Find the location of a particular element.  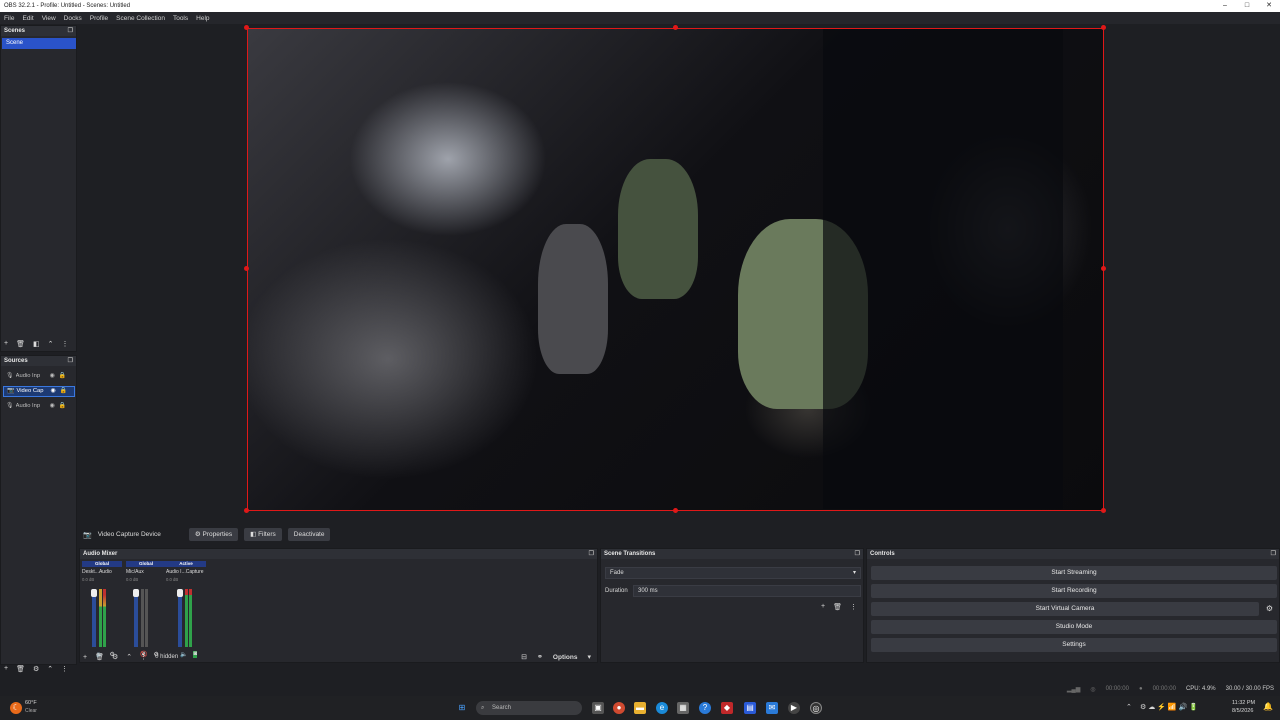

weather-icon: ☾ is located at coordinates (16, 708).